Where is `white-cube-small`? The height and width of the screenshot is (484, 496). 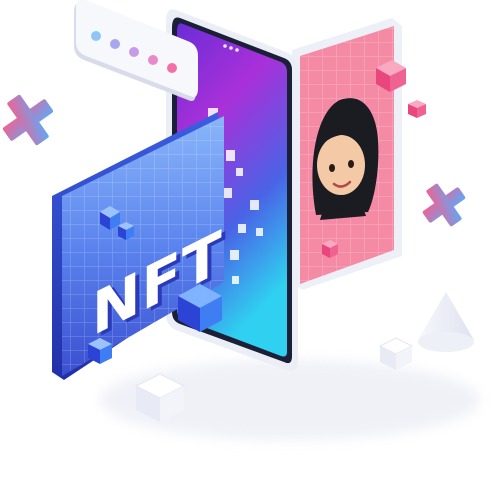
white-cube-small is located at coordinates (396, 353).